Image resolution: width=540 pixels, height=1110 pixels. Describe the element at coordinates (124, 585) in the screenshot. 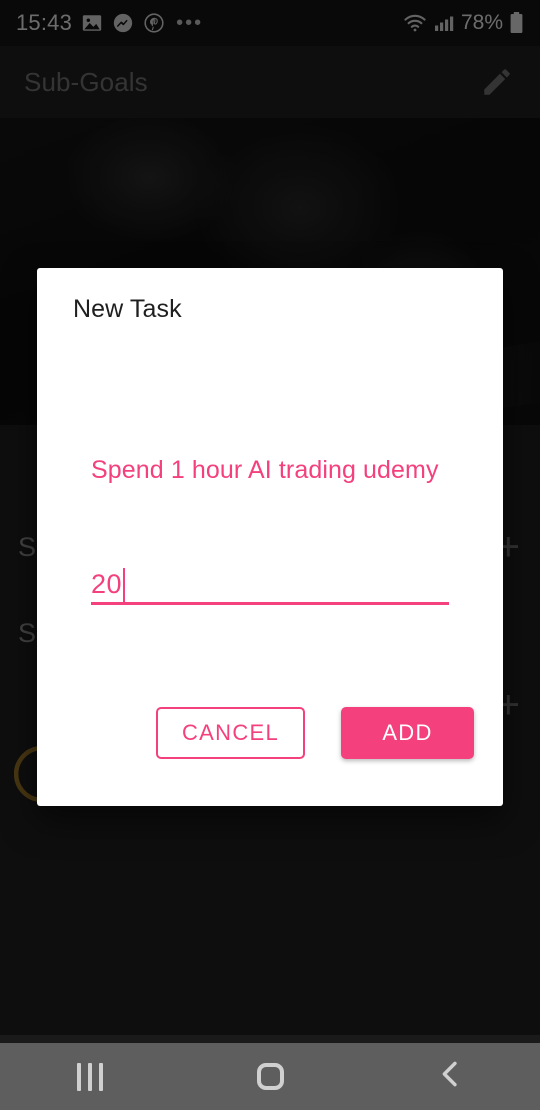

I see `text-cursor` at that location.